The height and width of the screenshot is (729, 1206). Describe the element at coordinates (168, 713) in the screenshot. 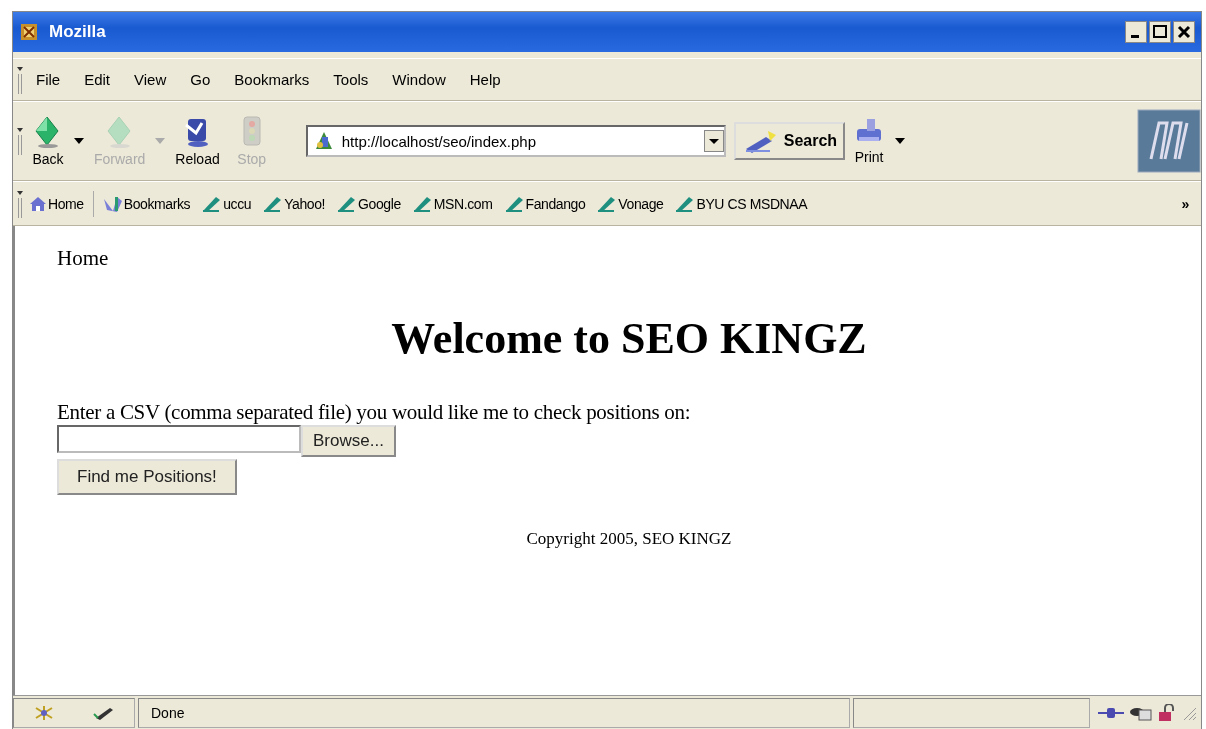

I see `status-text: Done` at that location.